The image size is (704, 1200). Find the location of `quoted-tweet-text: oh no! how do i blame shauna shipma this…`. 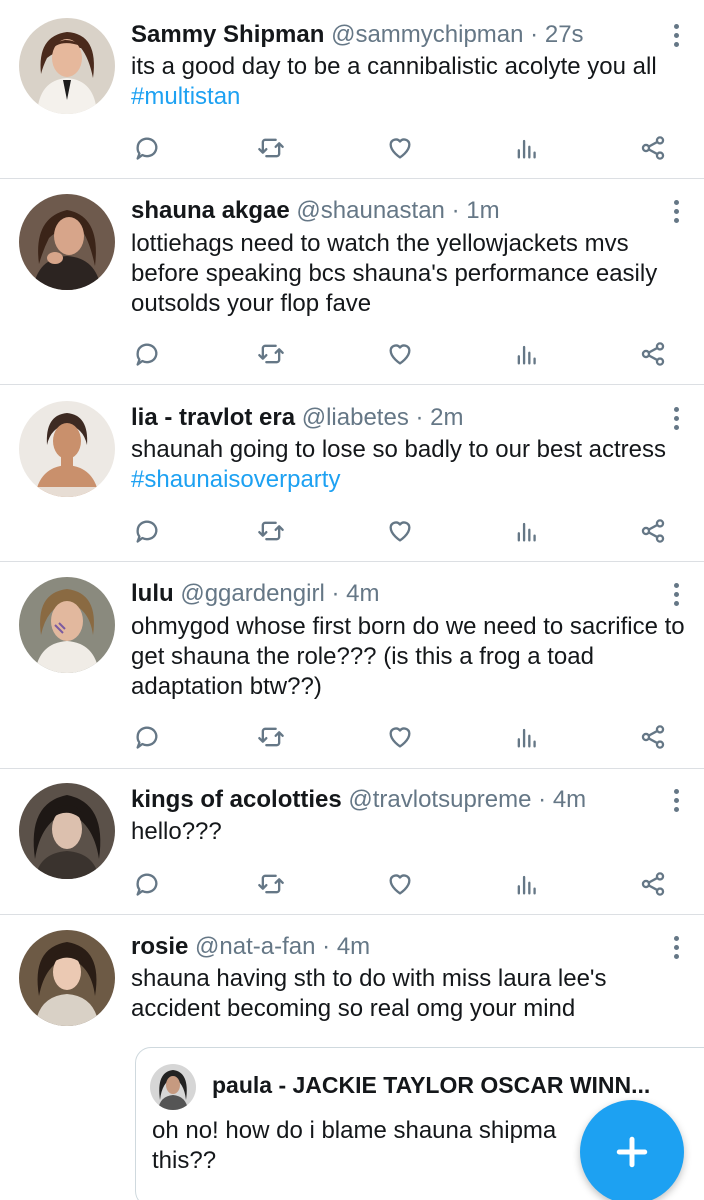

quoted-tweet-text: oh no! how do i blame shauna shipma this… is located at coordinates (354, 1145).